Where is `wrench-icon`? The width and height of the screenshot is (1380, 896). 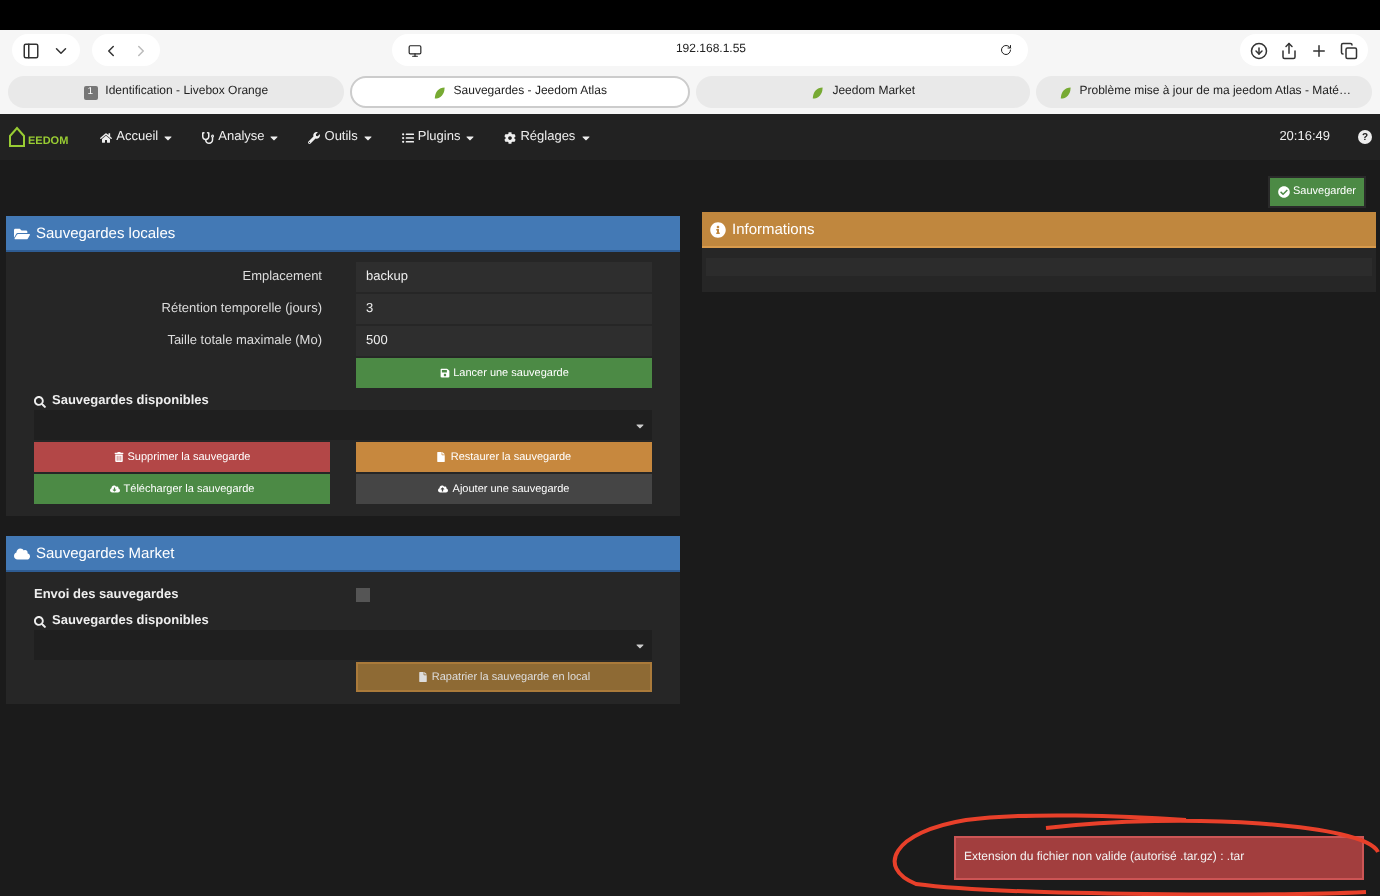
wrench-icon is located at coordinates (314, 137).